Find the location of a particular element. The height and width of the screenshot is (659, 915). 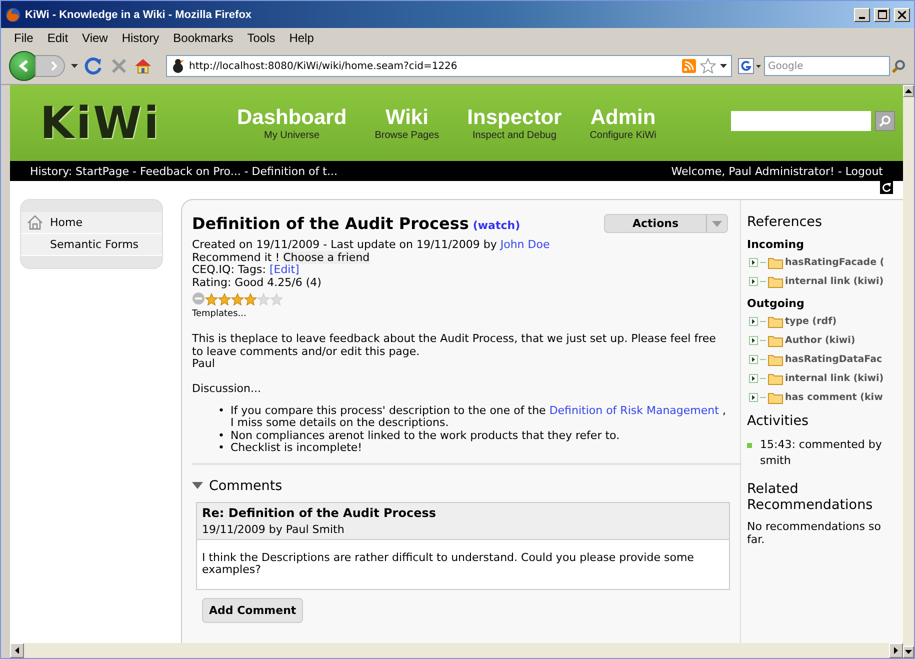

minimize-button is located at coordinates (862, 15).